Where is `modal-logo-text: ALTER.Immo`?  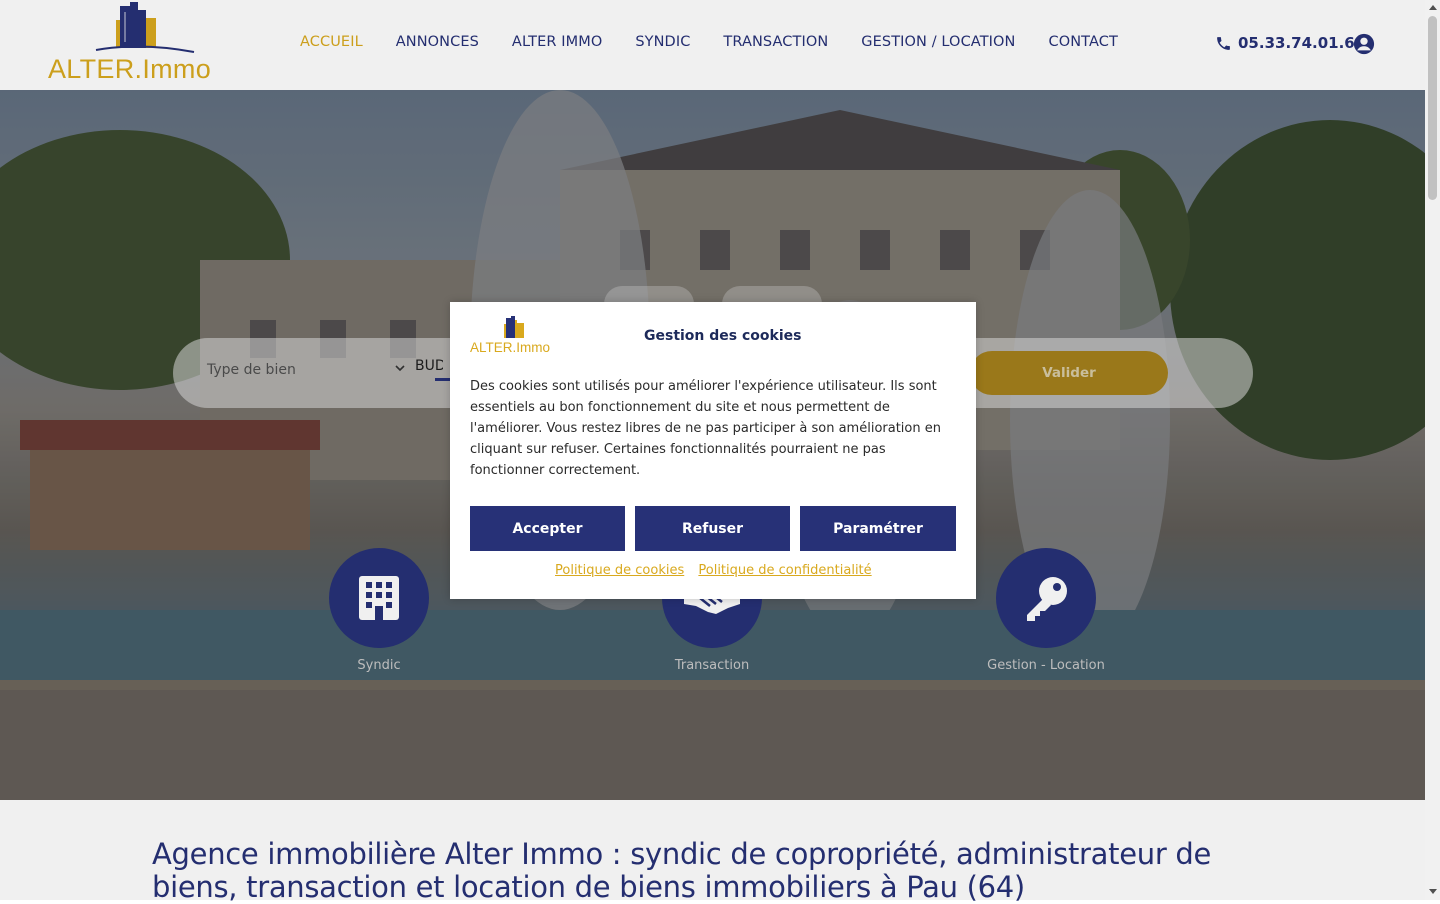
modal-logo-text: ALTER.Immo is located at coordinates (510, 347).